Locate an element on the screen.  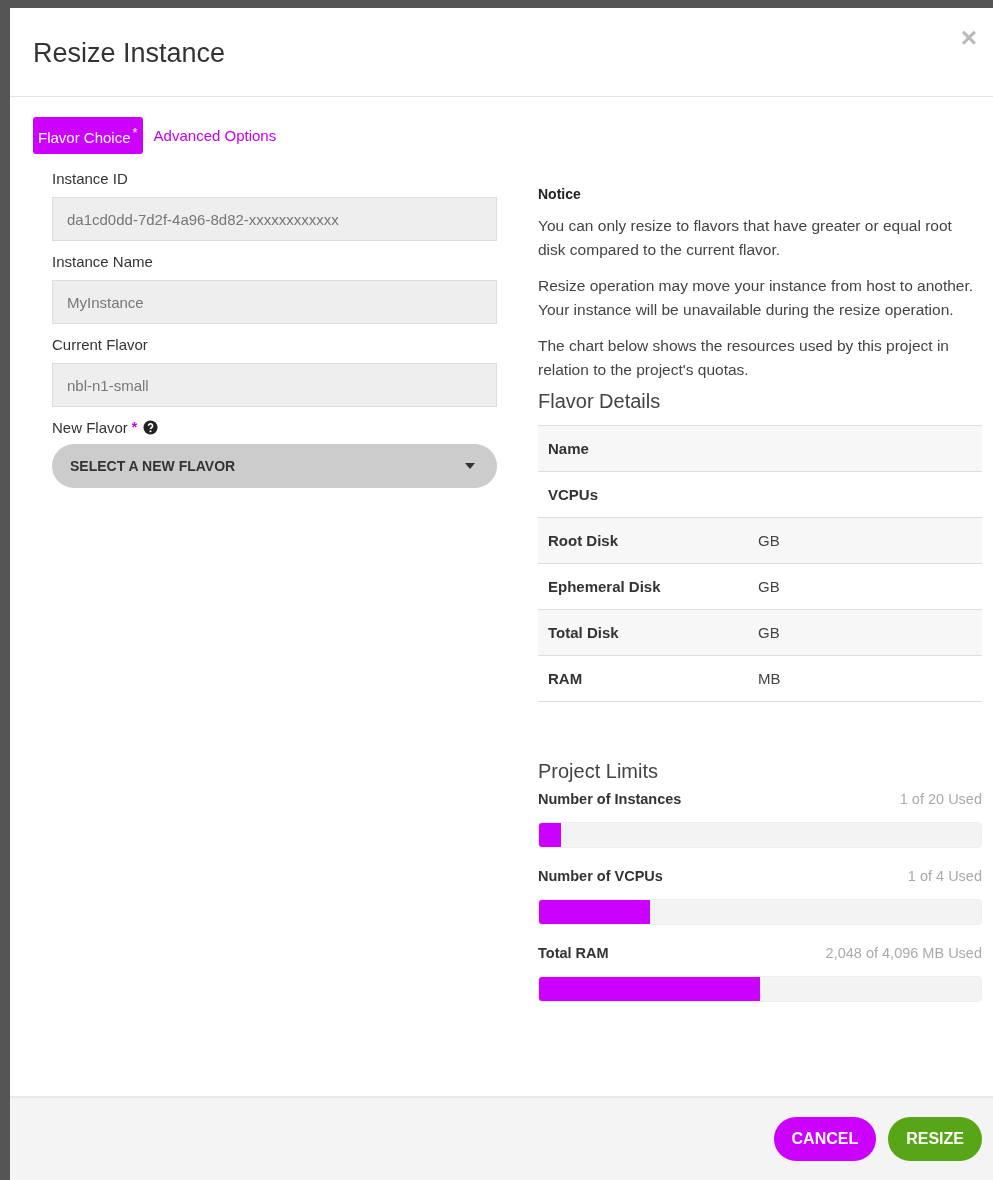
tab: Advanced Options is located at coordinates (215, 135).